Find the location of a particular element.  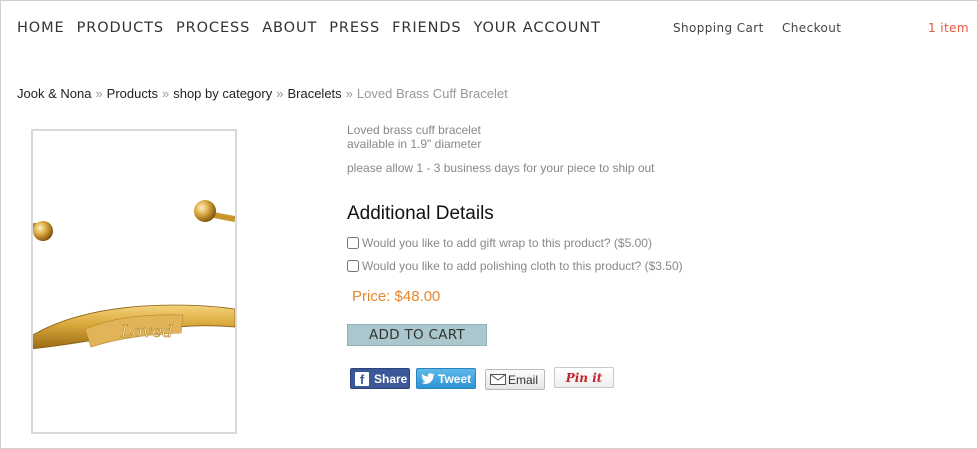

cart-count-link: 1 item is located at coordinates (948, 28).